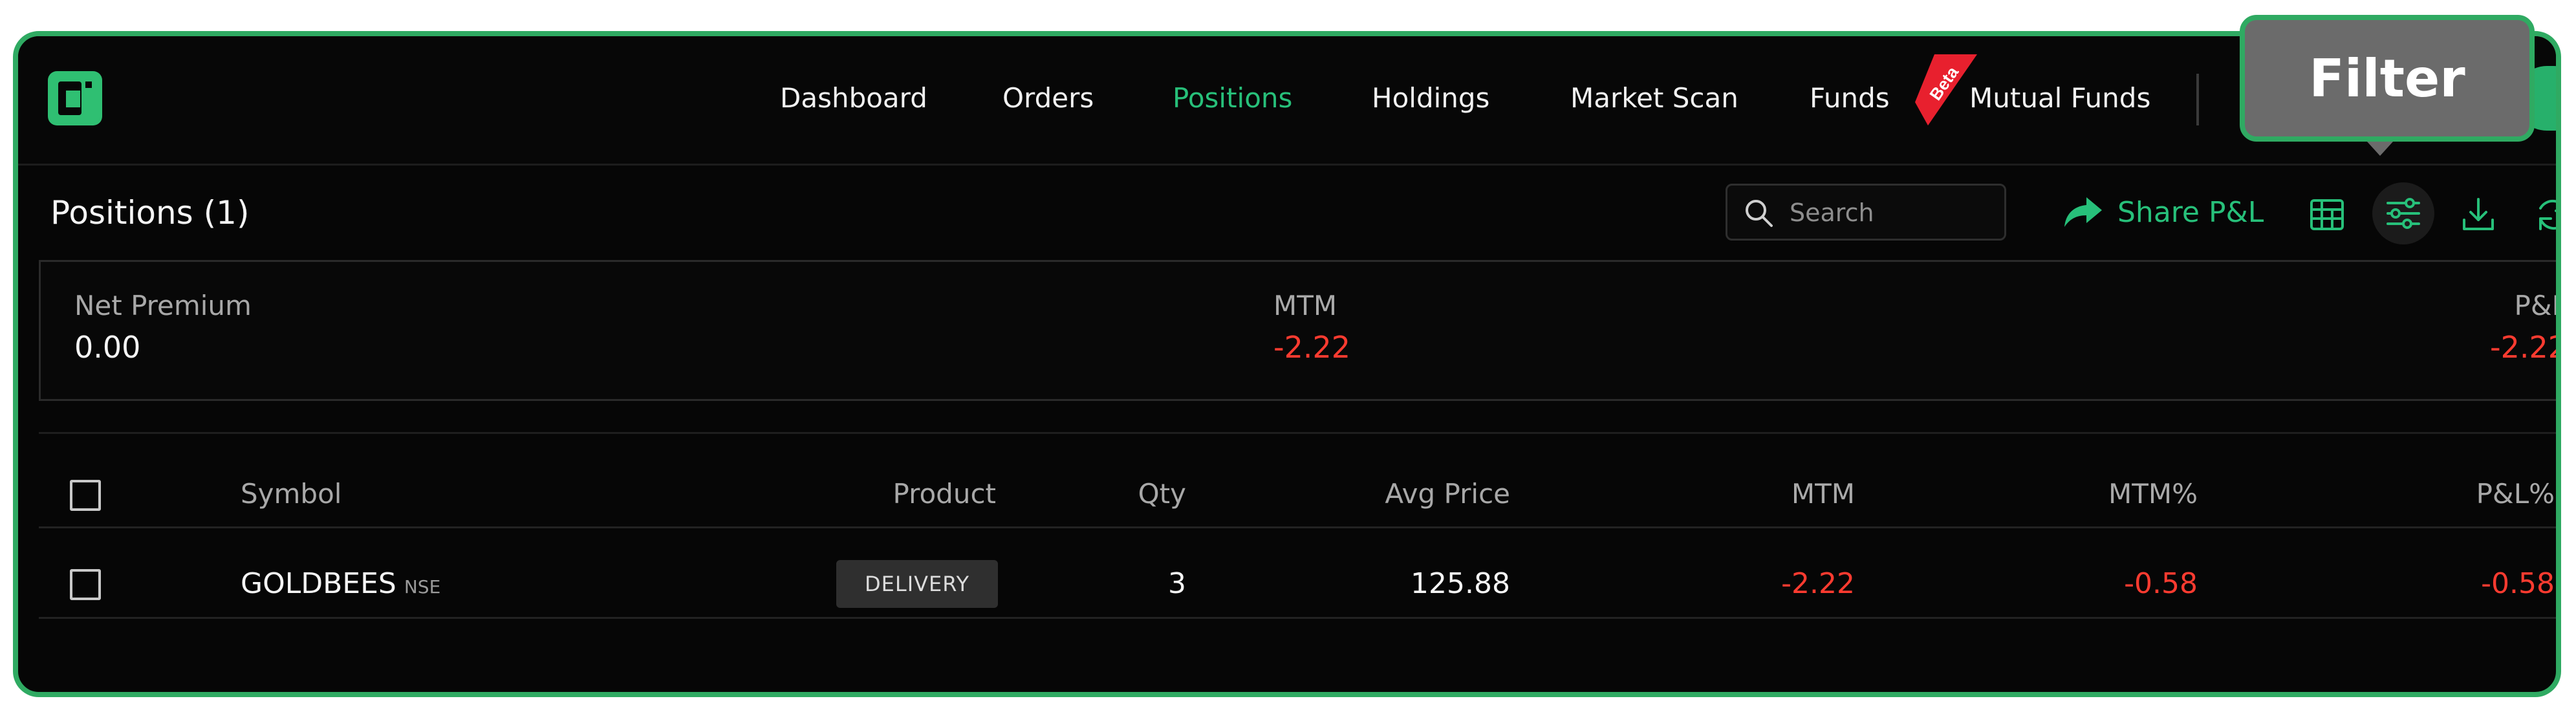 The width and height of the screenshot is (2576, 712). What do you see at coordinates (2083, 212) in the screenshot?
I see `share-arrow-icon` at bounding box center [2083, 212].